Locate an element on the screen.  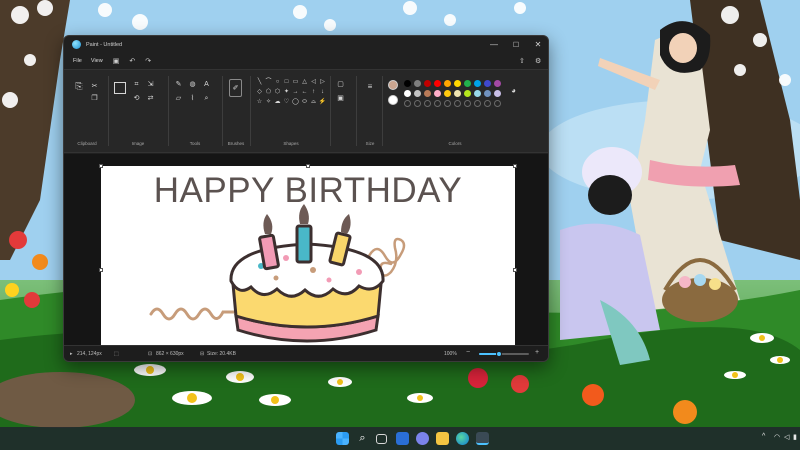
zoom-level: 100% is located at coordinates (450, 354).